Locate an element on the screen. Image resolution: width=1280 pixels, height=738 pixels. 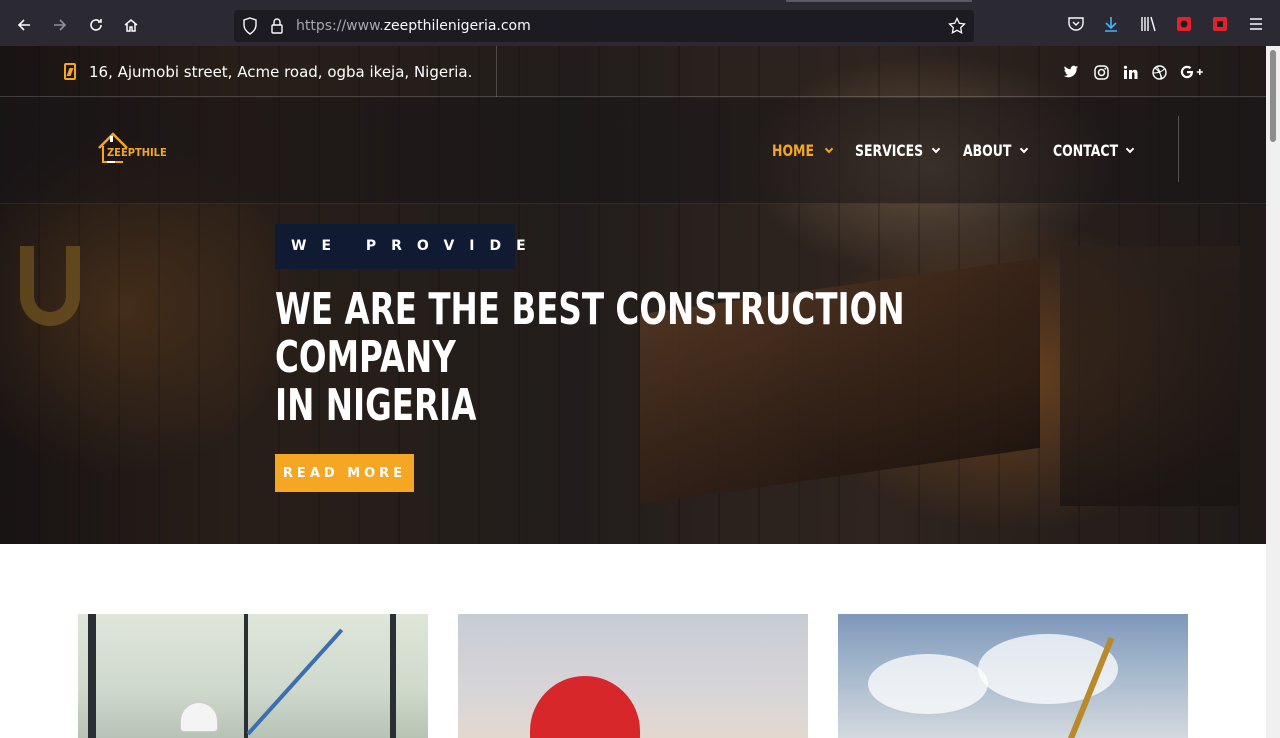
nav-contact: CONTACT is located at coordinates (1094, 150).